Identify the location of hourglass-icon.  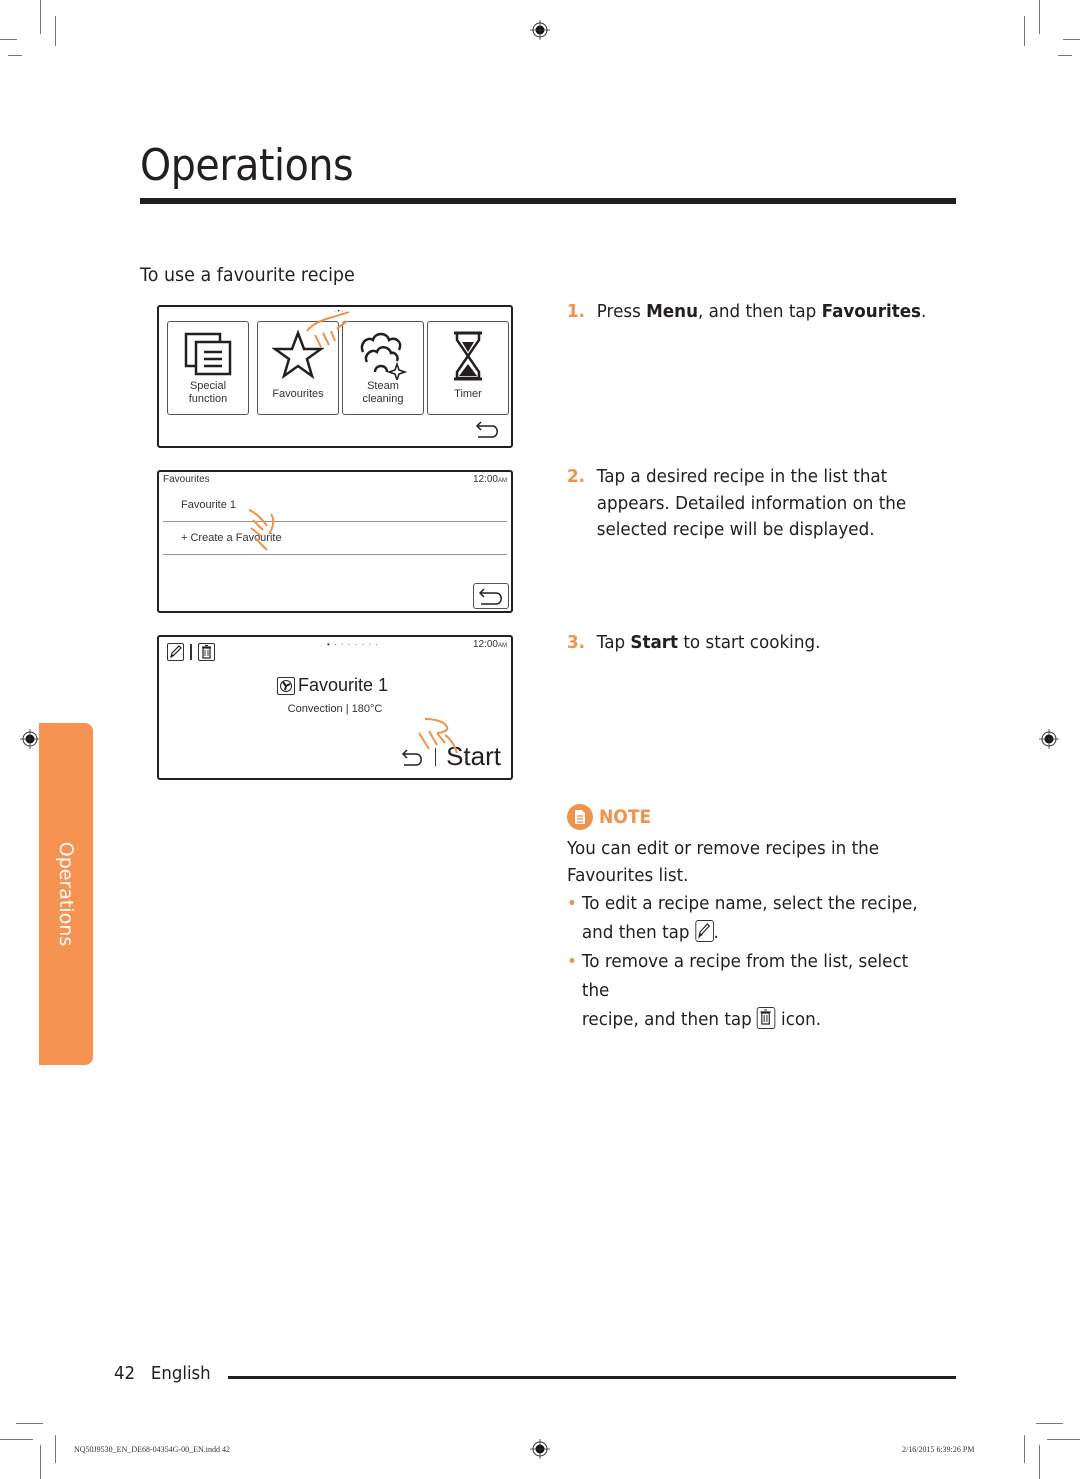
(468, 356).